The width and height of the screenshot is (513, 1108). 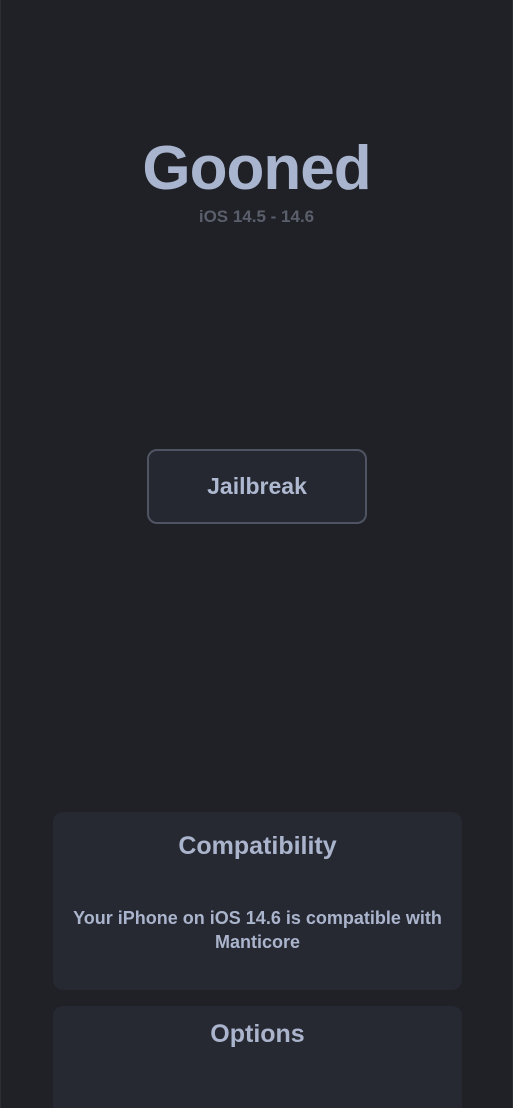 What do you see at coordinates (256, 168) in the screenshot?
I see `app-title: Gooned` at bounding box center [256, 168].